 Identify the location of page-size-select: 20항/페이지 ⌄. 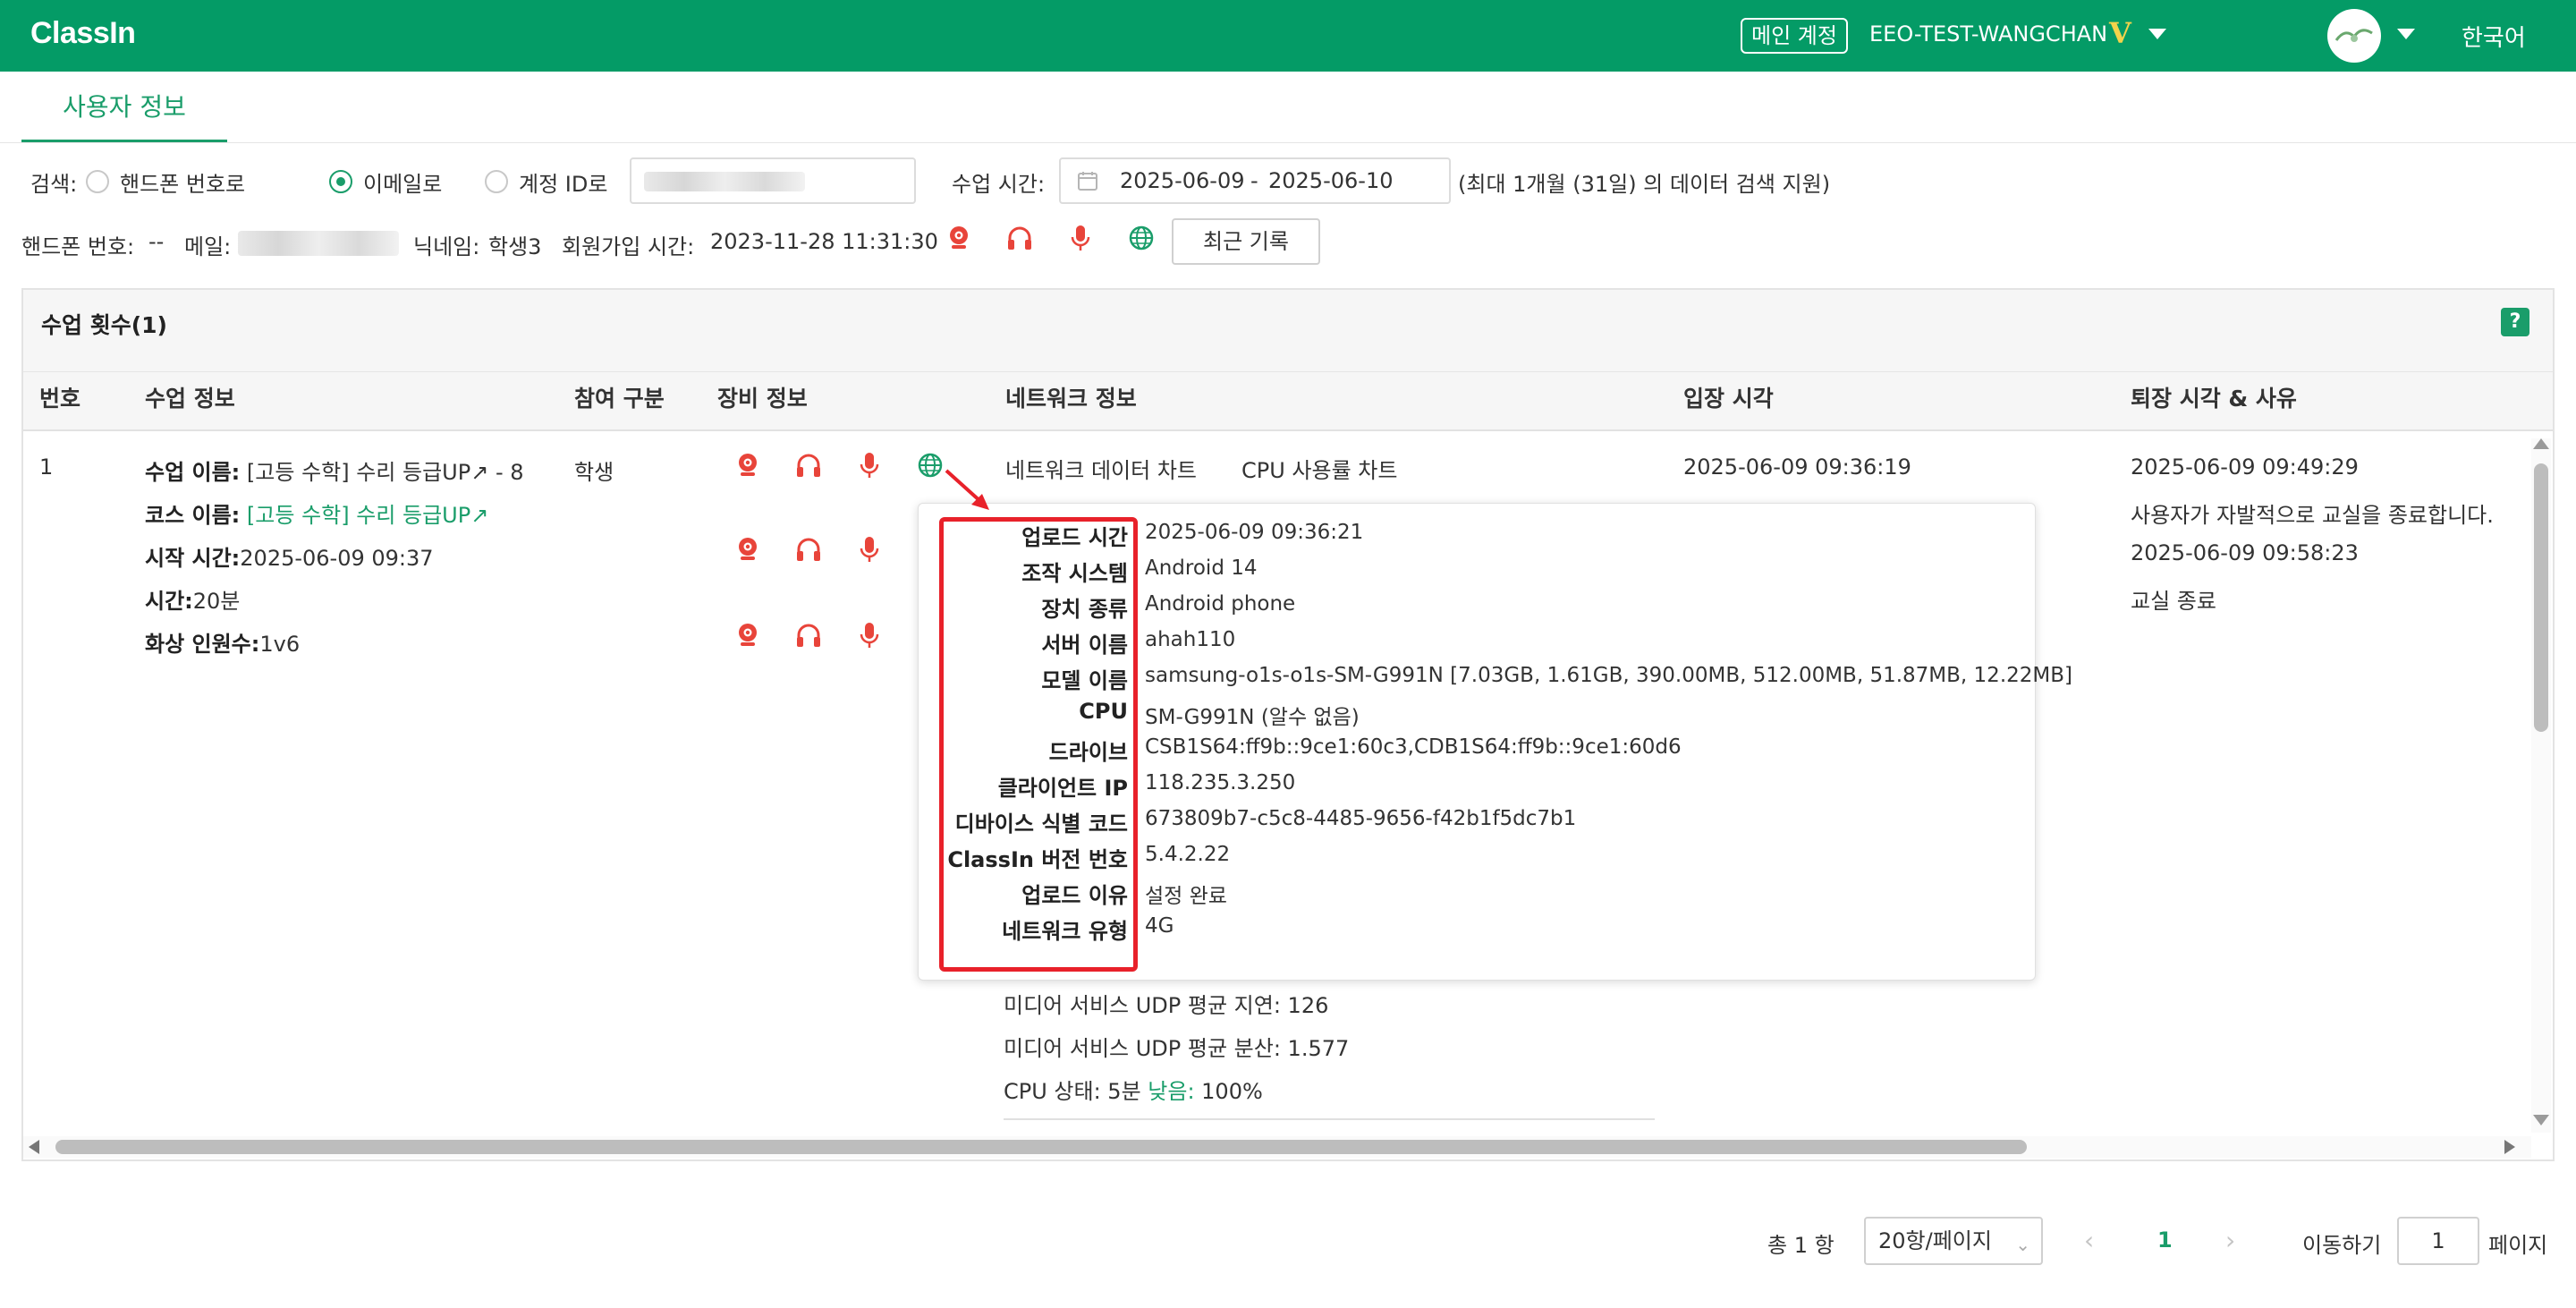
(1953, 1241).